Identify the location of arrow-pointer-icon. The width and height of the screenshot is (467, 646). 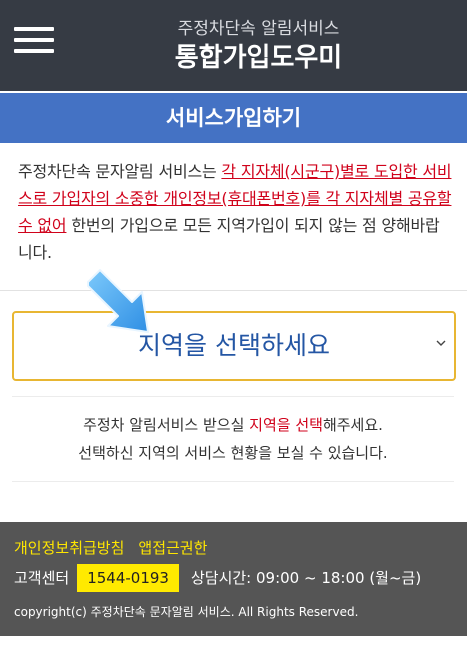
(118, 301).